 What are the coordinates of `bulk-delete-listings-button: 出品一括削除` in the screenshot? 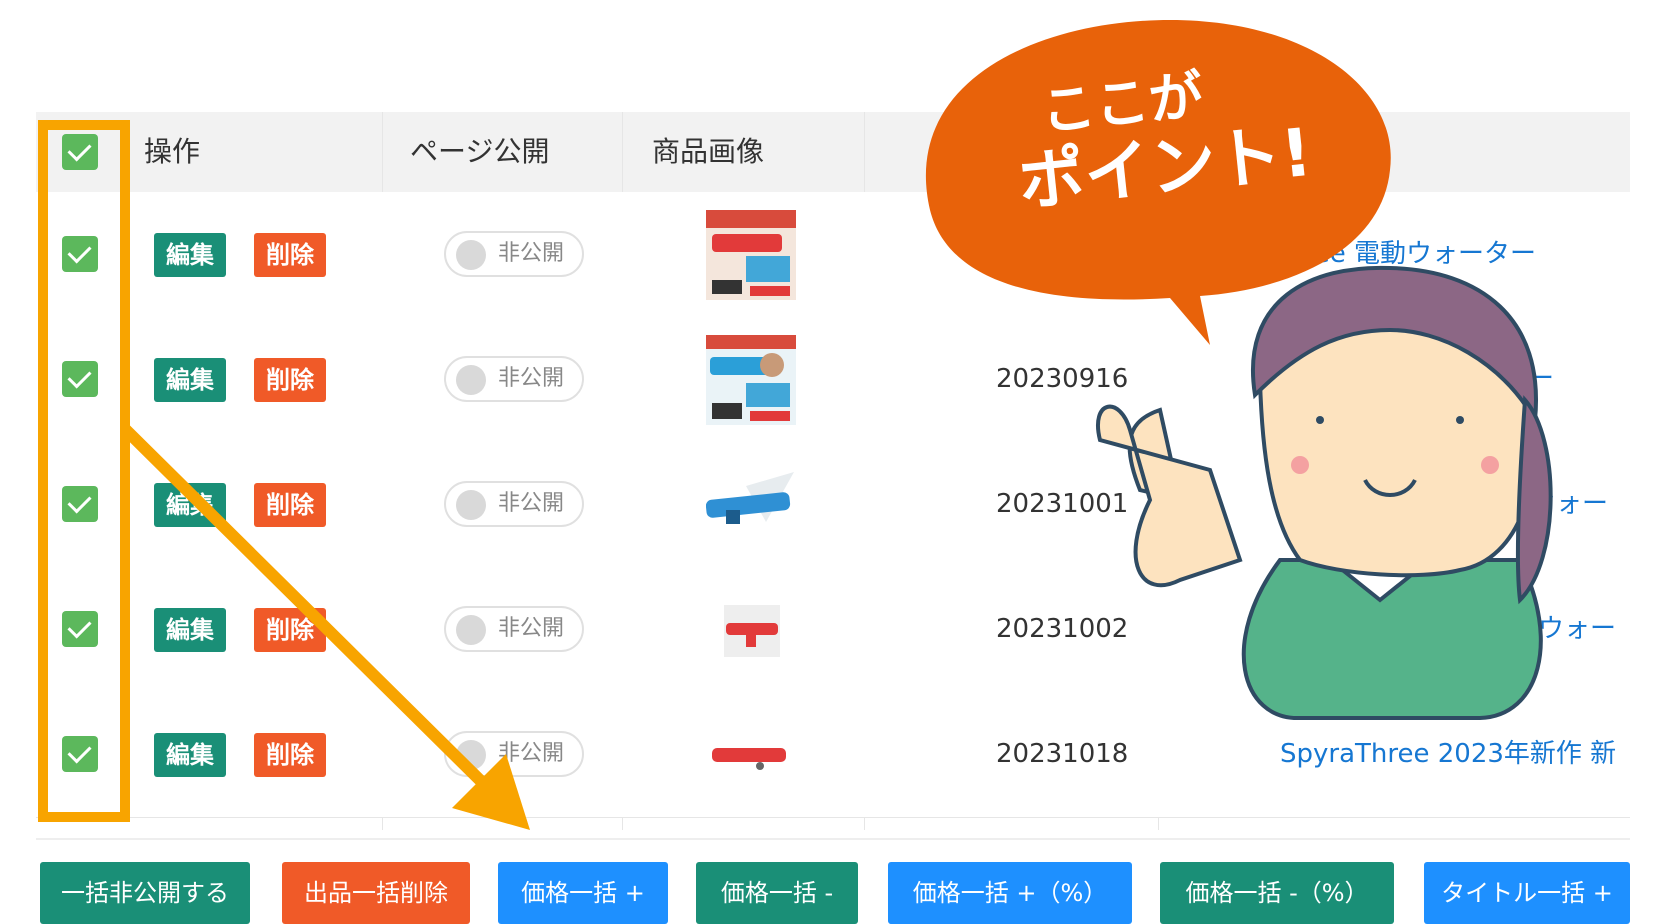 It's located at (376, 893).